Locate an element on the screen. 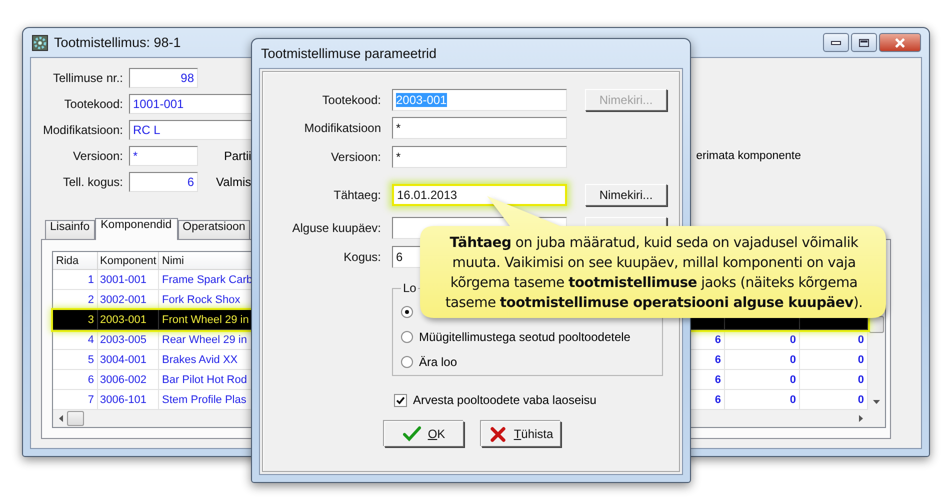 This screenshot has width=942, height=500. field-label: Modifikatsioon: is located at coordinates (82, 130).